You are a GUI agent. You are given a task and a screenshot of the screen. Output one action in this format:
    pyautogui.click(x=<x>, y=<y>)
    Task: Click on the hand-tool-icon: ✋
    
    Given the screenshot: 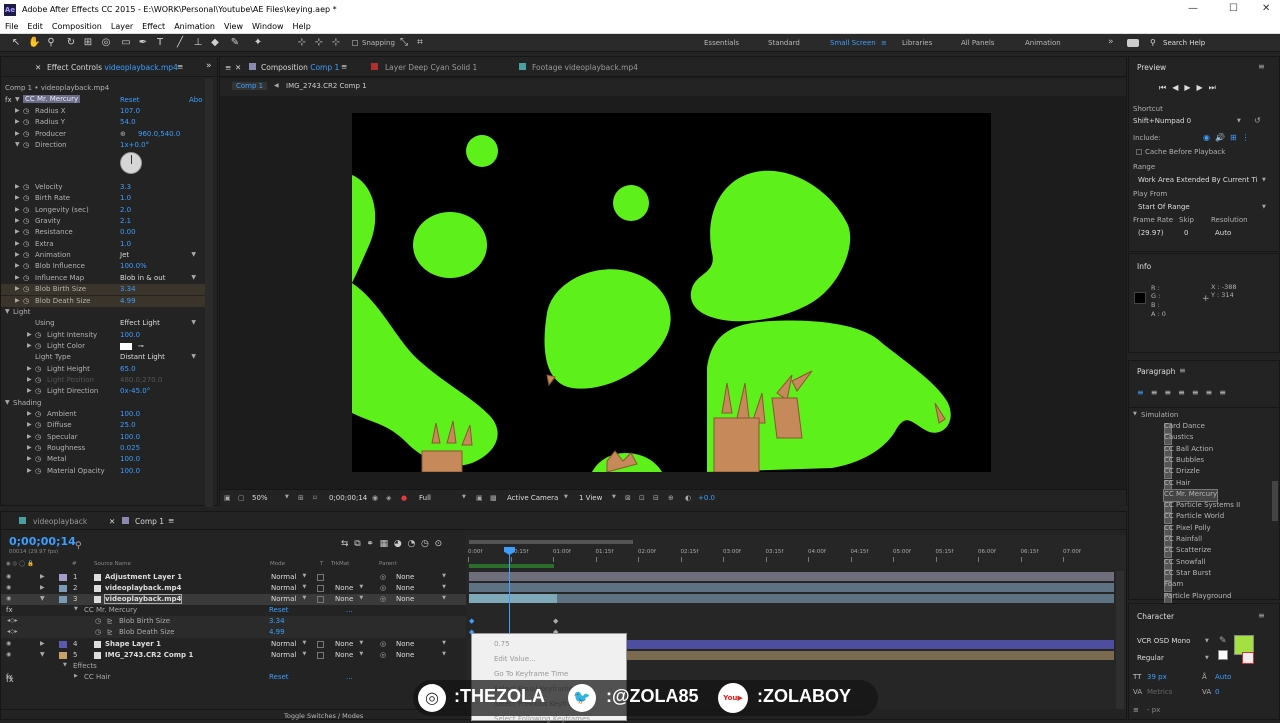 What is the action you would take?
    pyautogui.click(x=34, y=43)
    